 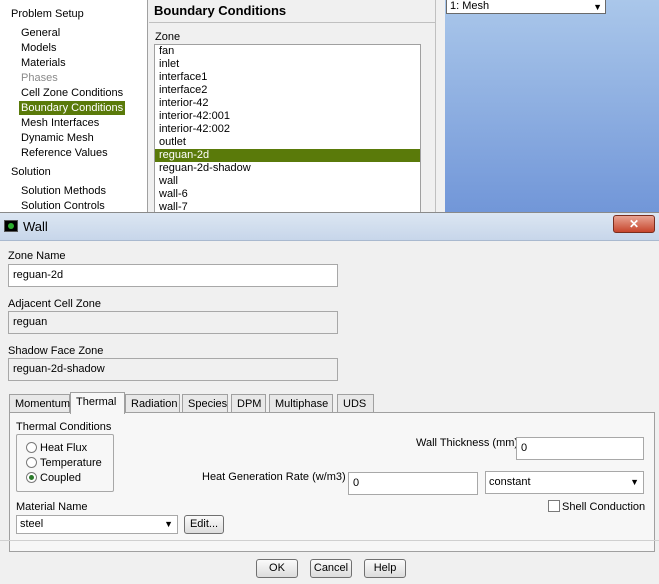 What do you see at coordinates (287, 51) in the screenshot?
I see `zone-list-item: fan` at bounding box center [287, 51].